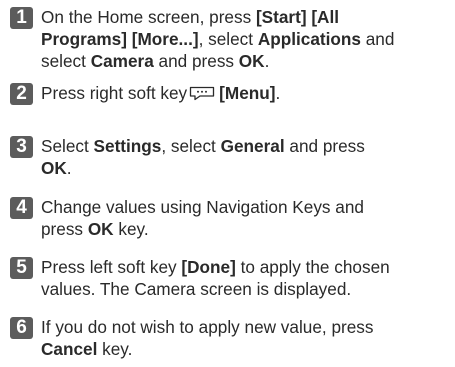 The image size is (455, 367). What do you see at coordinates (21, 268) in the screenshot?
I see `step-number-badge: 5` at bounding box center [21, 268].